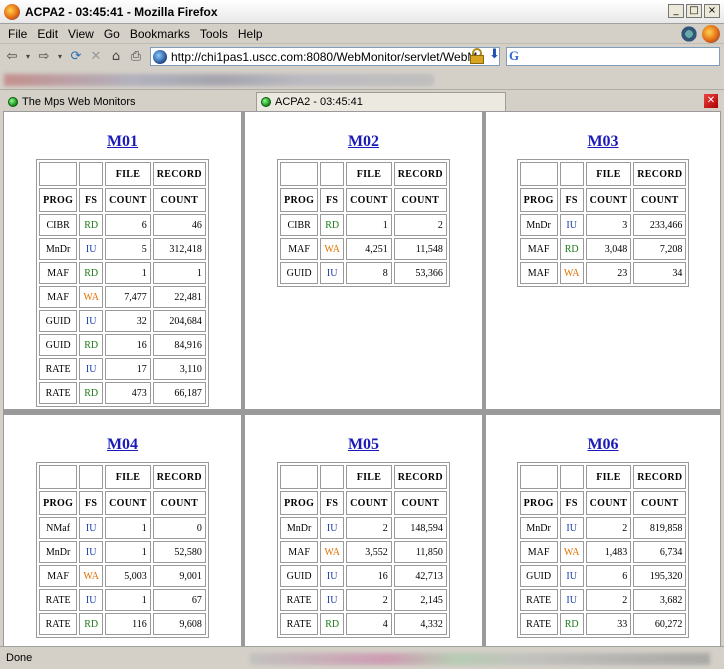  What do you see at coordinates (116, 57) in the screenshot?
I see `home-icon: ⌂` at bounding box center [116, 57].